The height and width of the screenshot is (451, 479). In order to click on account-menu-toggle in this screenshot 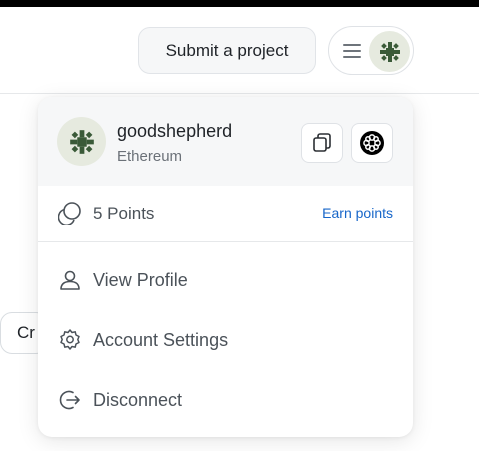, I will do `click(371, 50)`.